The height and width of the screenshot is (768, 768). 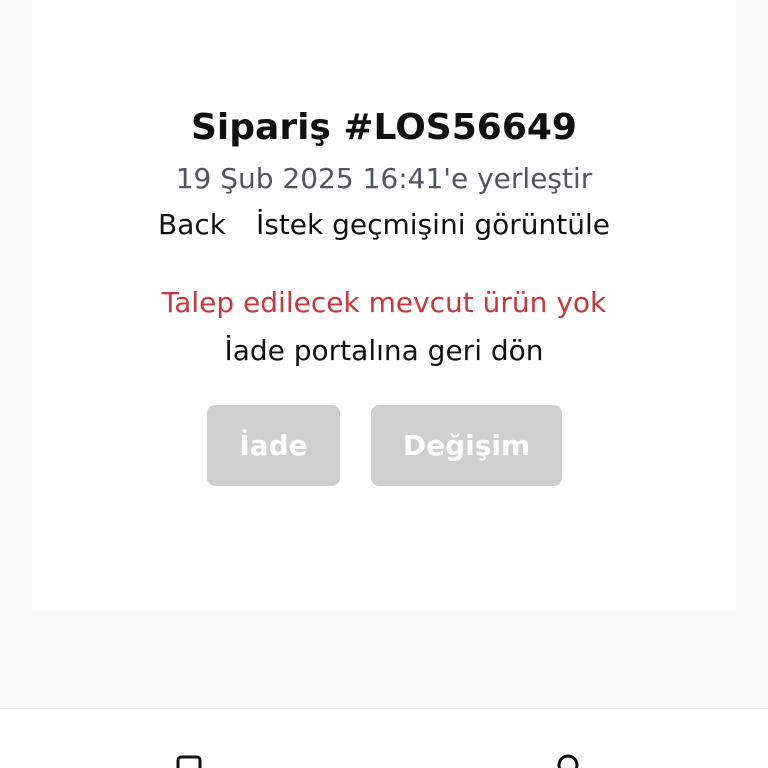 What do you see at coordinates (384, 178) in the screenshot?
I see `order-date: 19 Şub 2025 16:41'e yerleştir` at bounding box center [384, 178].